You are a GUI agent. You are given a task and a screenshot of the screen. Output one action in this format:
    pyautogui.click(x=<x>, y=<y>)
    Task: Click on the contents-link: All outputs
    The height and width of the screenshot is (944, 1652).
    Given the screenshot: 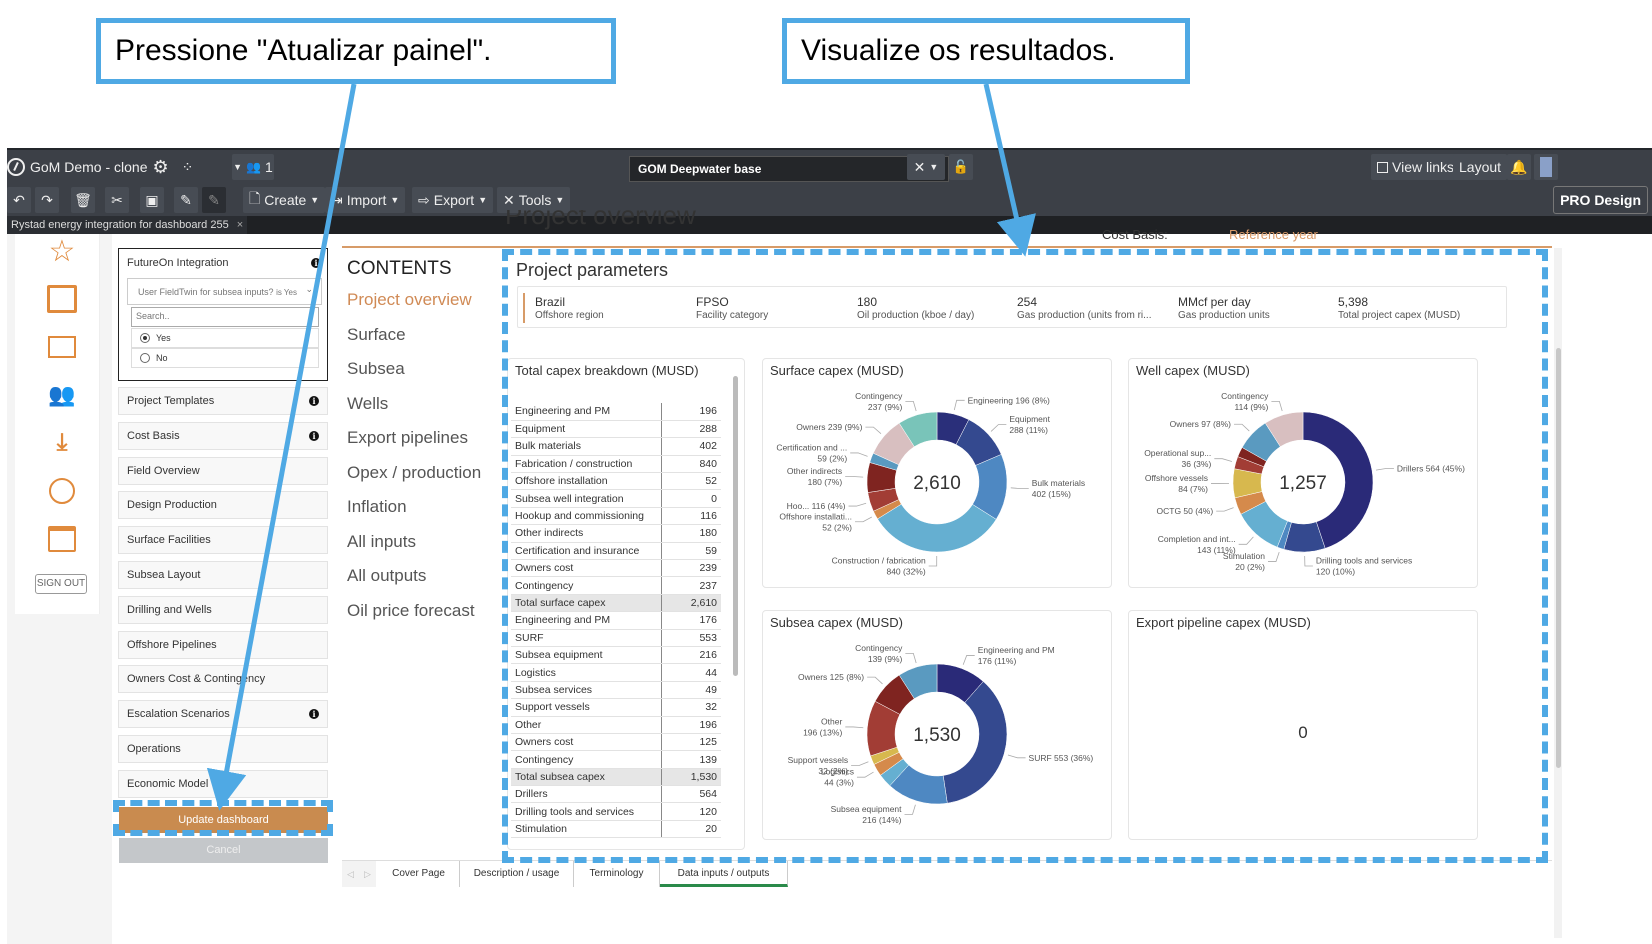 What is the action you would take?
    pyautogui.click(x=424, y=583)
    